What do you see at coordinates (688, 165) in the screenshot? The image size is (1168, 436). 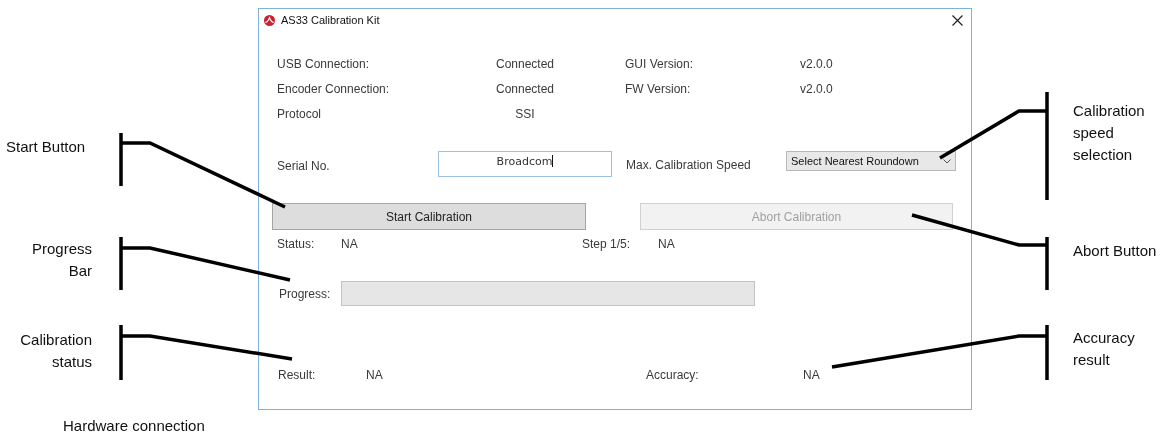 I see `speed-label: Max. Calibration Speed` at bounding box center [688, 165].